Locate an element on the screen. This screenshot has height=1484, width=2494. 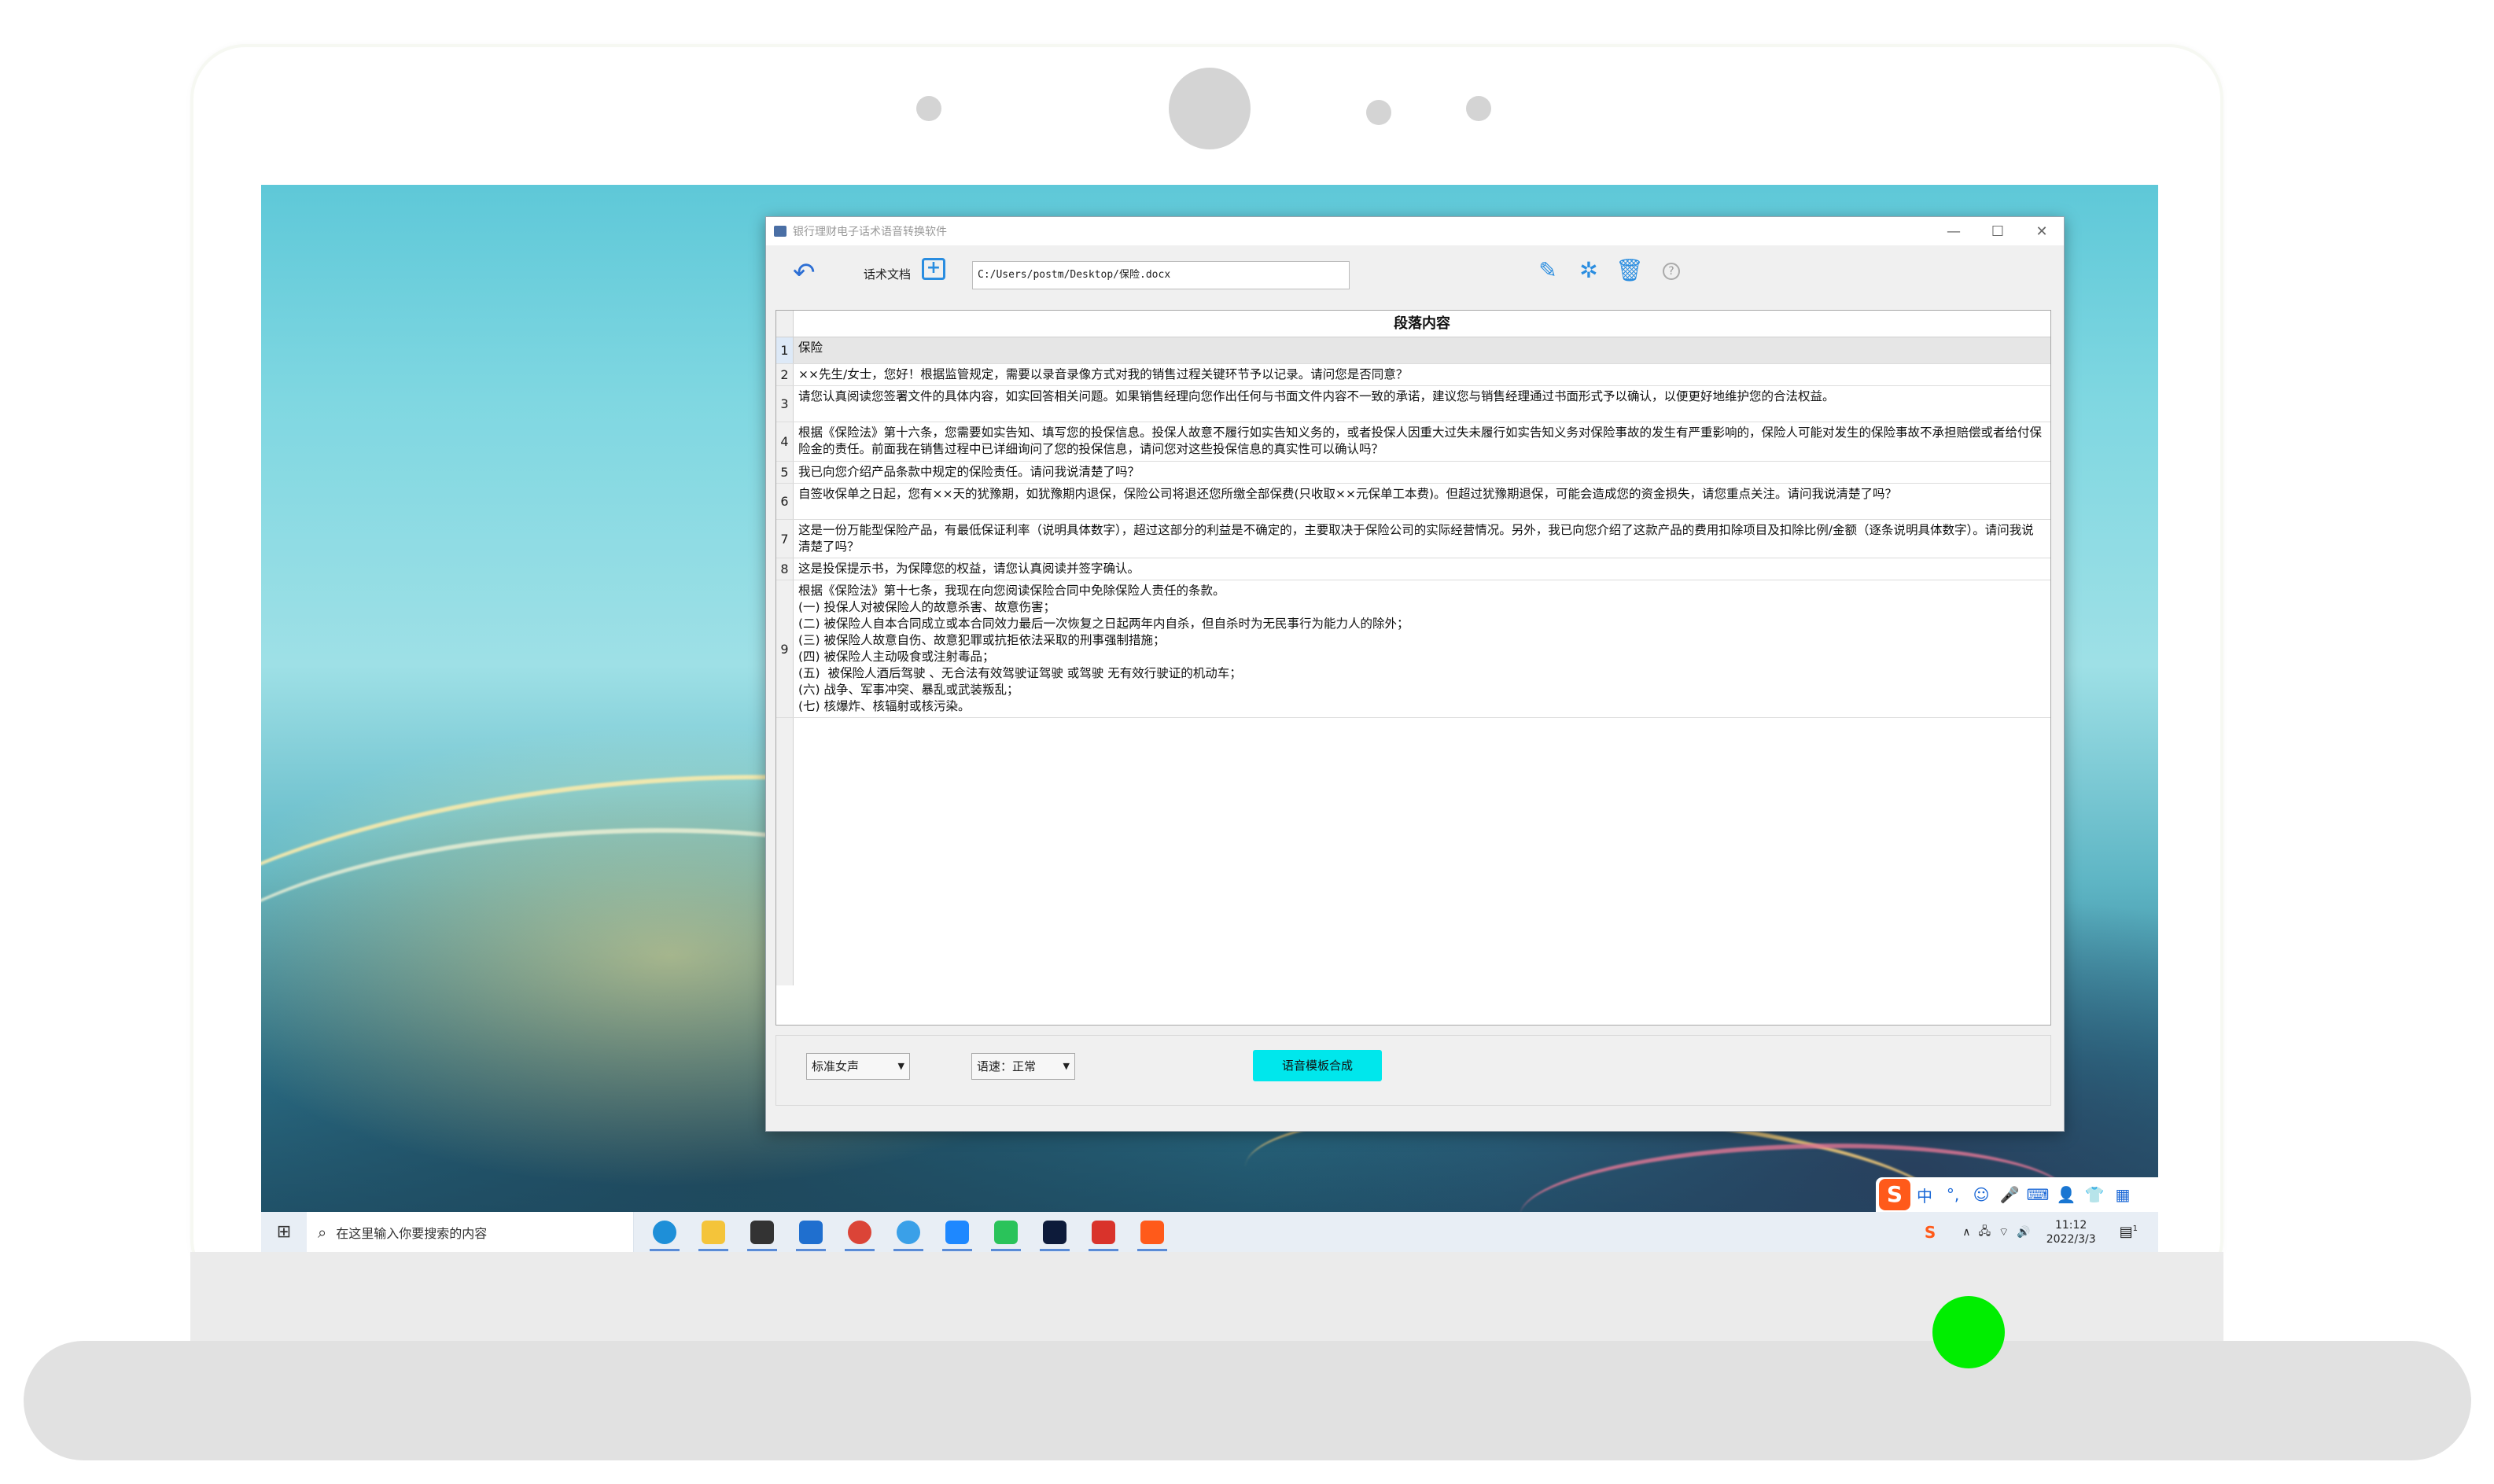
ime-skin-icon: 👕 is located at coordinates (2094, 1194).